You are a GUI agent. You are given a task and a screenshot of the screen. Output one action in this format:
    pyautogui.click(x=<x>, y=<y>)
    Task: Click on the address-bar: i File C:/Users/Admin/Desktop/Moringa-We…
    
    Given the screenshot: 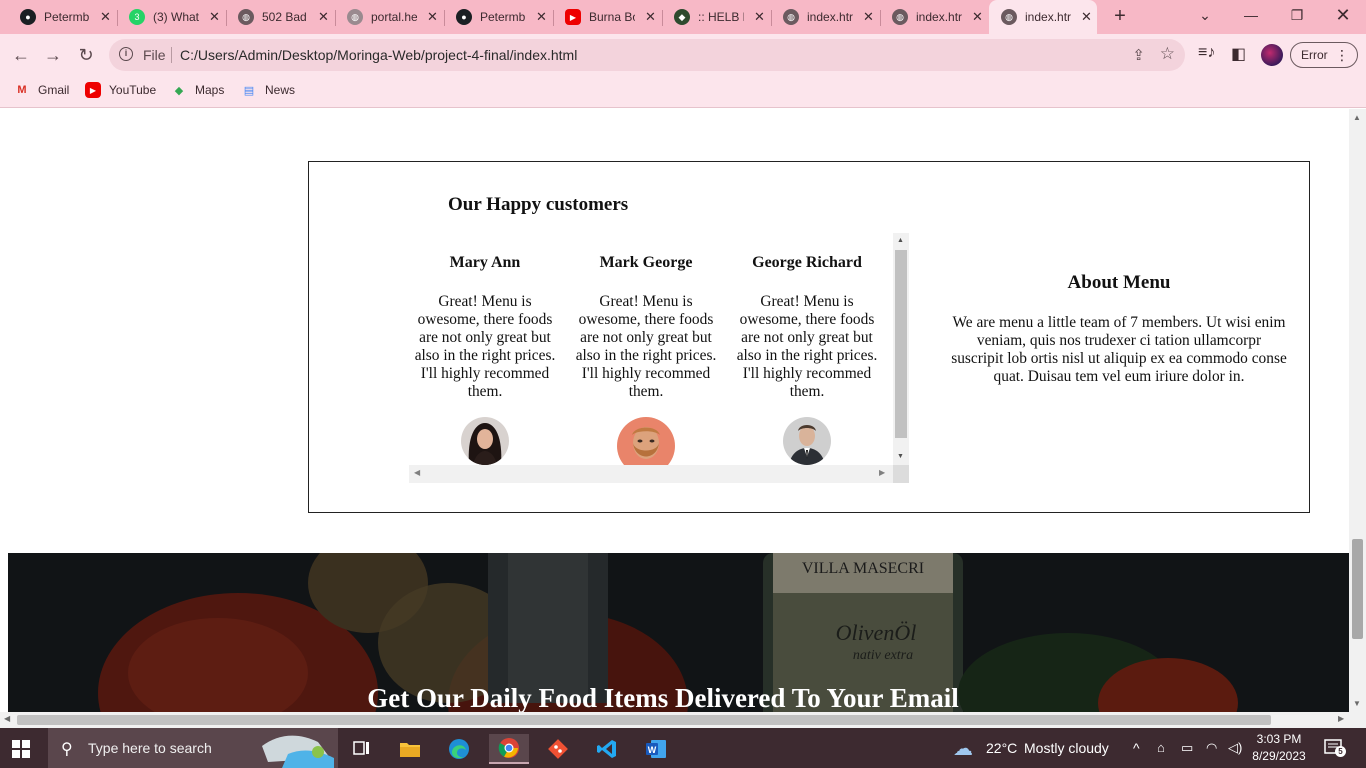 What is the action you would take?
    pyautogui.click(x=647, y=55)
    